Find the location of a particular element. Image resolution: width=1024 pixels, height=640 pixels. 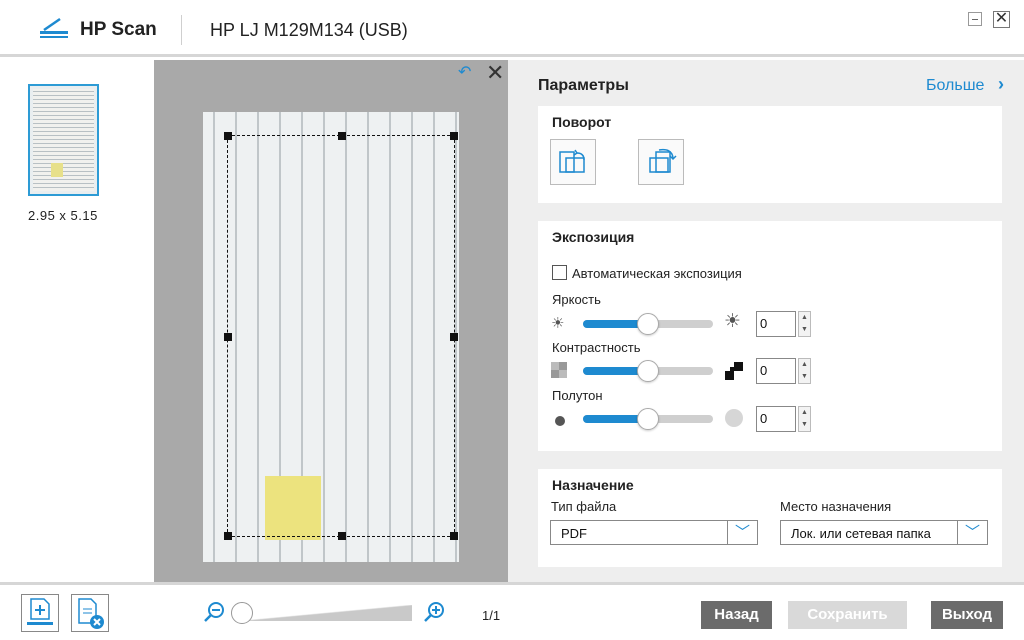

page-thumbnail-image is located at coordinates (63, 140).